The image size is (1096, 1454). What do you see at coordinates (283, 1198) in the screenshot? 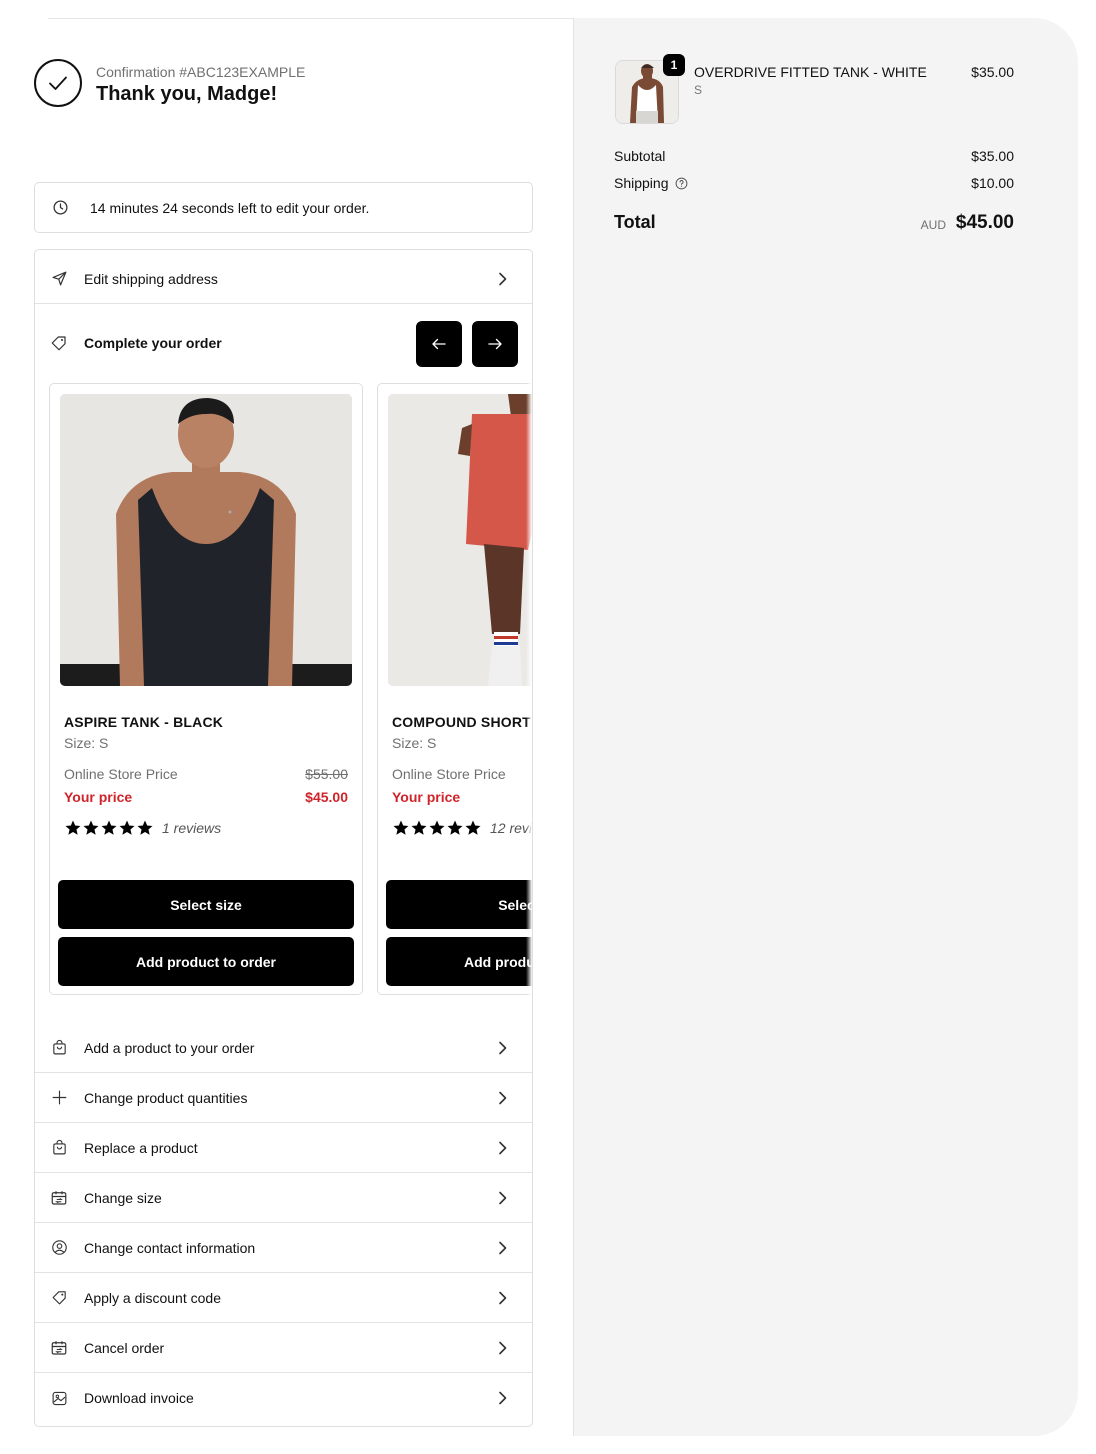
I see `change-size-row: Change size` at bounding box center [283, 1198].